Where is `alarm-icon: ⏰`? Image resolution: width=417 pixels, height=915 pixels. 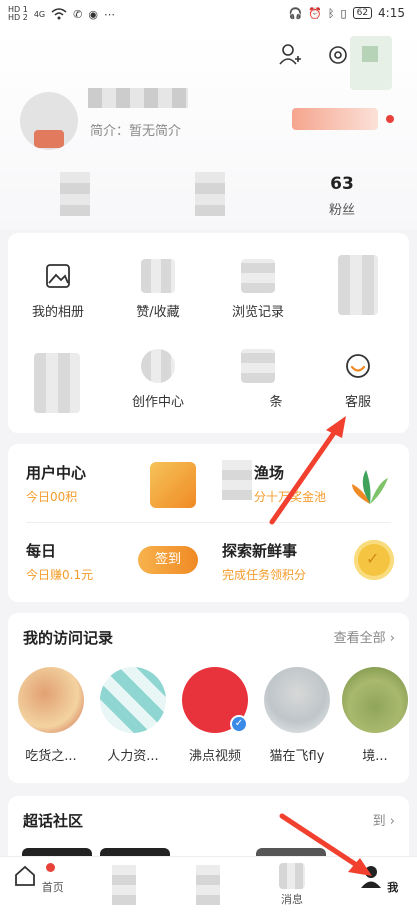
alarm-icon: ⏰ is located at coordinates (315, 13).